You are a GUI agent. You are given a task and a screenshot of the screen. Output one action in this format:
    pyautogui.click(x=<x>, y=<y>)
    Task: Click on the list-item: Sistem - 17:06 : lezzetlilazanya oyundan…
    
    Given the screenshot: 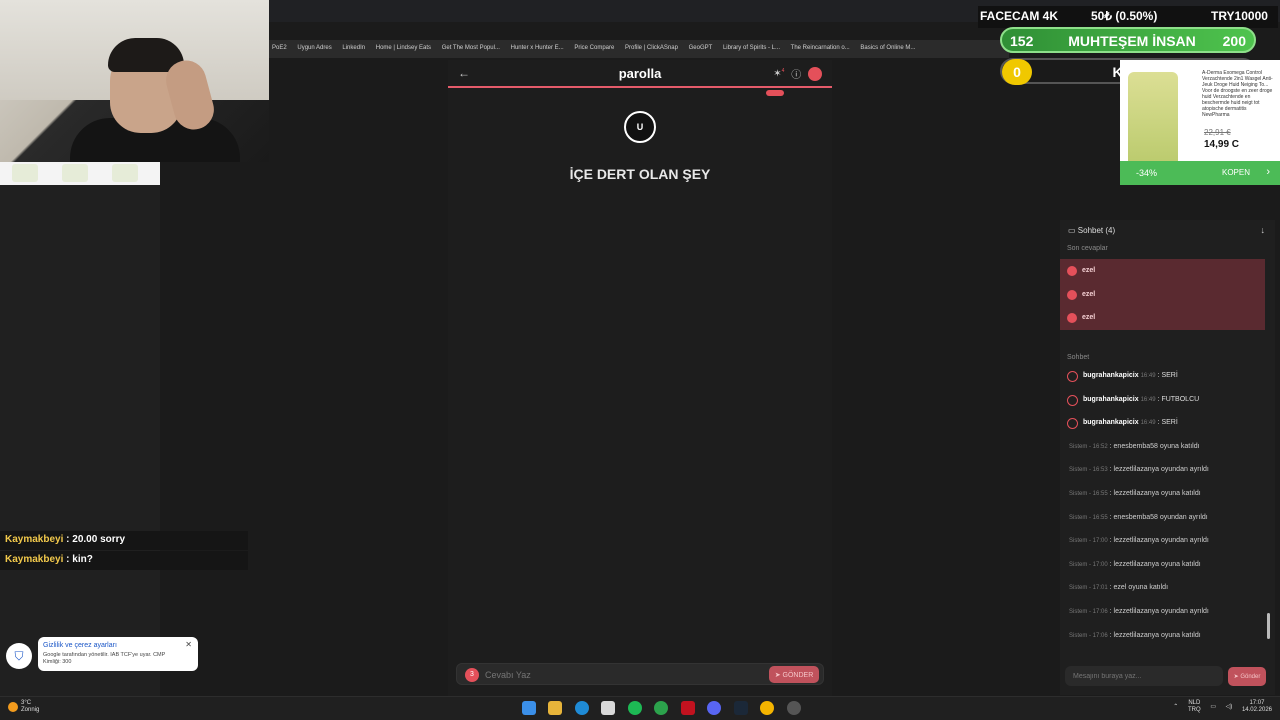 What is the action you would take?
    pyautogui.click(x=1139, y=611)
    